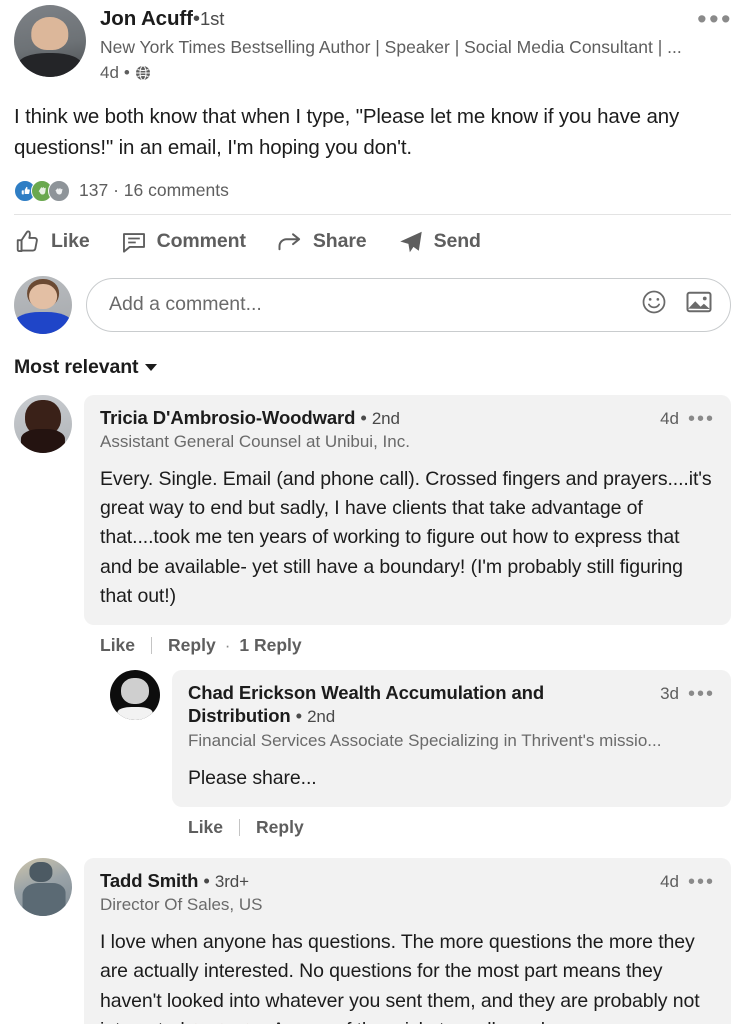 This screenshot has width=745, height=1024. Describe the element at coordinates (416, 1021) in the screenshot. I see `comment-body-part2: A case of the crickets really sucks.` at that location.